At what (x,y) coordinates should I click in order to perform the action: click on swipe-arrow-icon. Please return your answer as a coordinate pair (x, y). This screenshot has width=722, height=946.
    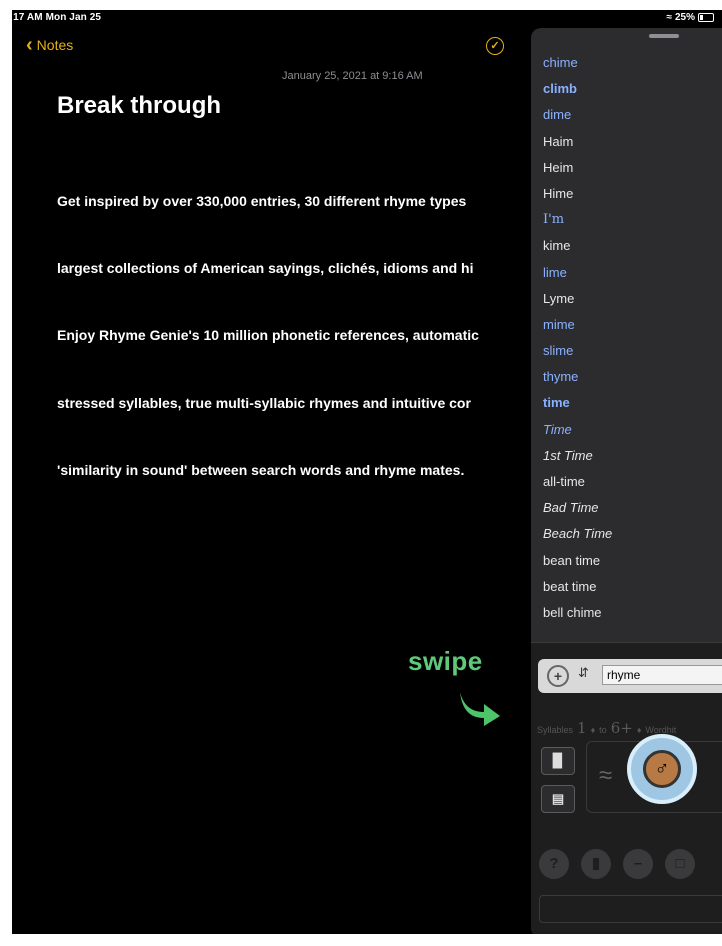
    Looking at the image, I should click on (480, 709).